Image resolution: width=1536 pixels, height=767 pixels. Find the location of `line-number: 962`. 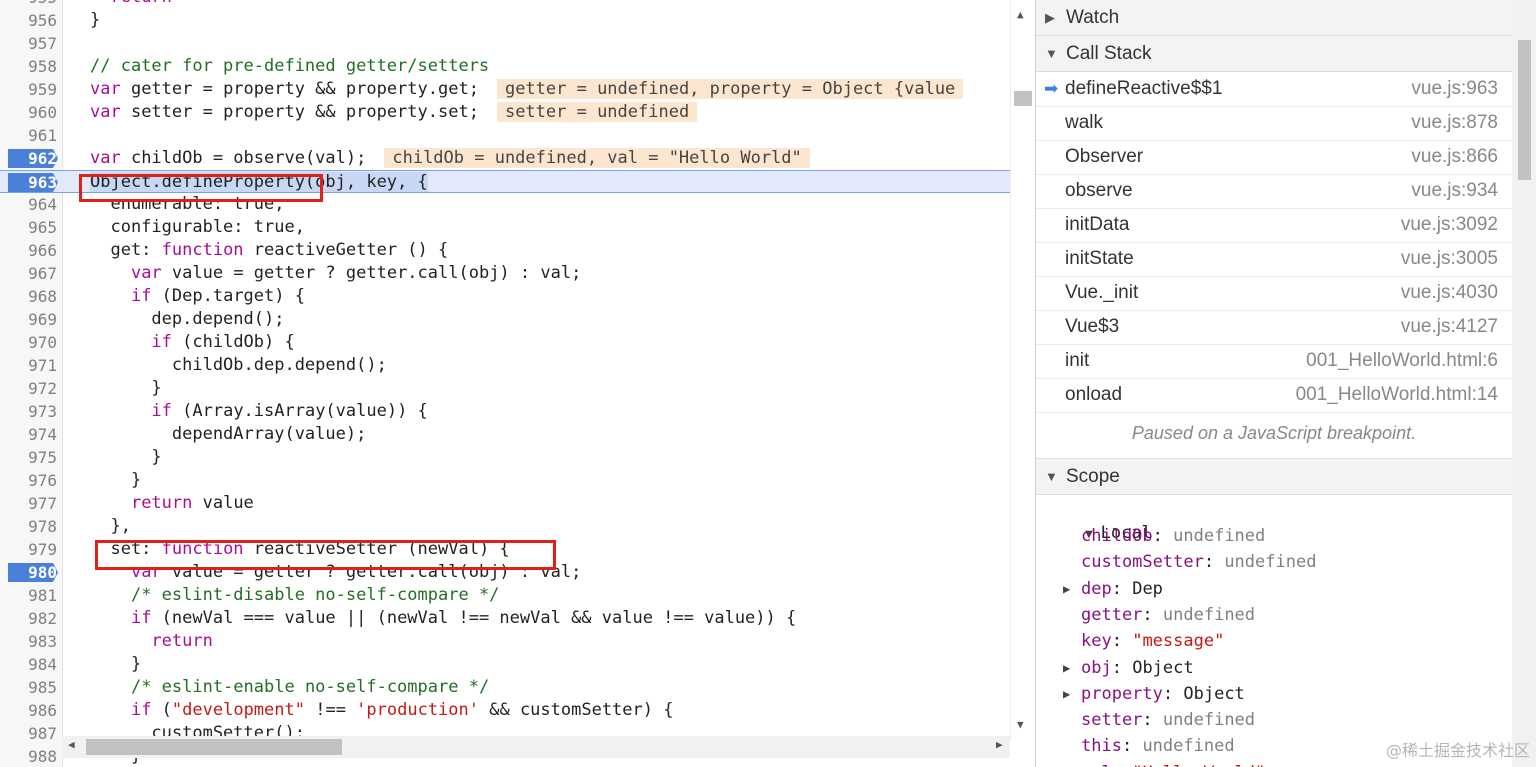

line-number: 962 is located at coordinates (28, 158).